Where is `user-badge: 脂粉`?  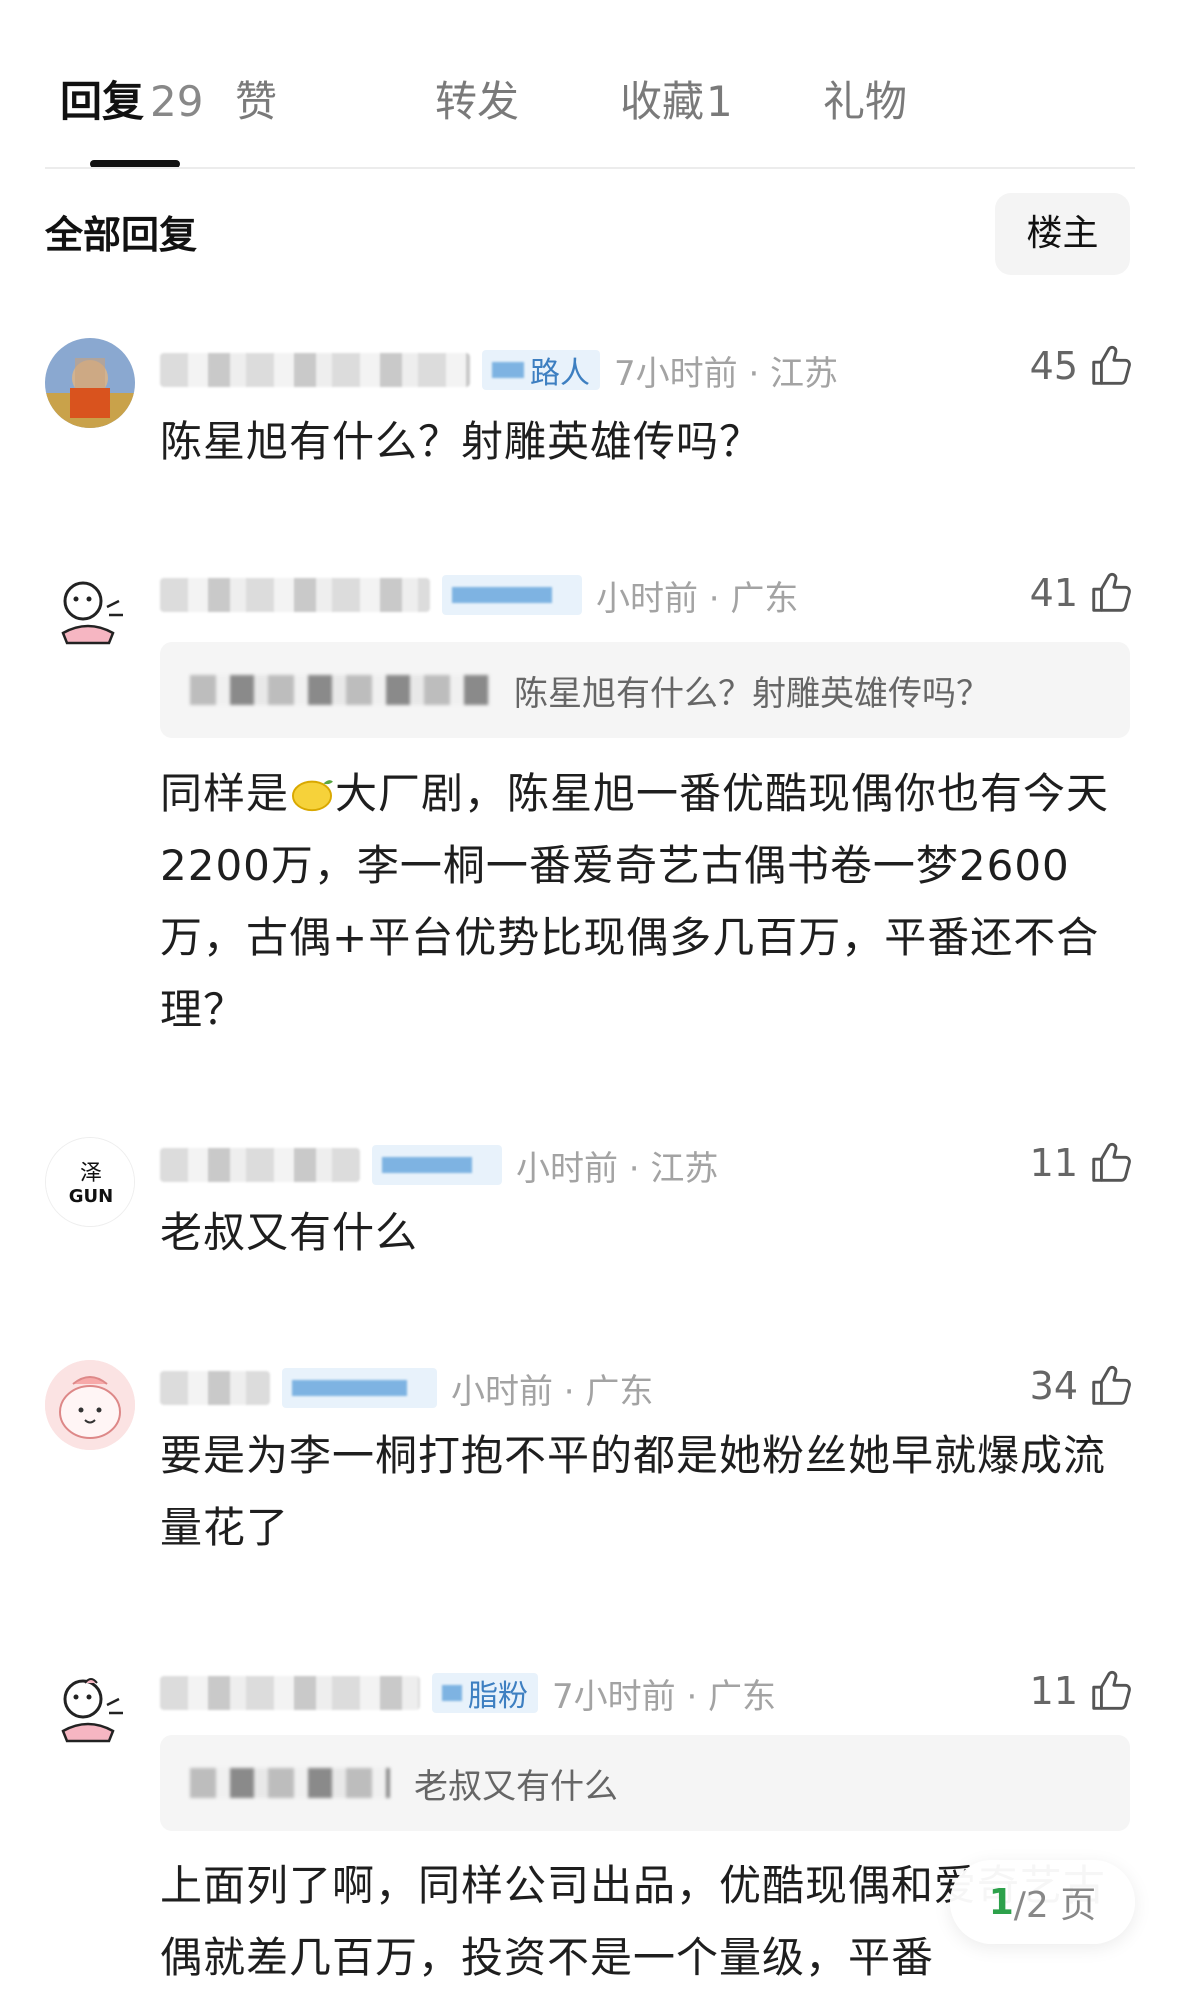
user-badge: 脂粉 is located at coordinates (485, 1693).